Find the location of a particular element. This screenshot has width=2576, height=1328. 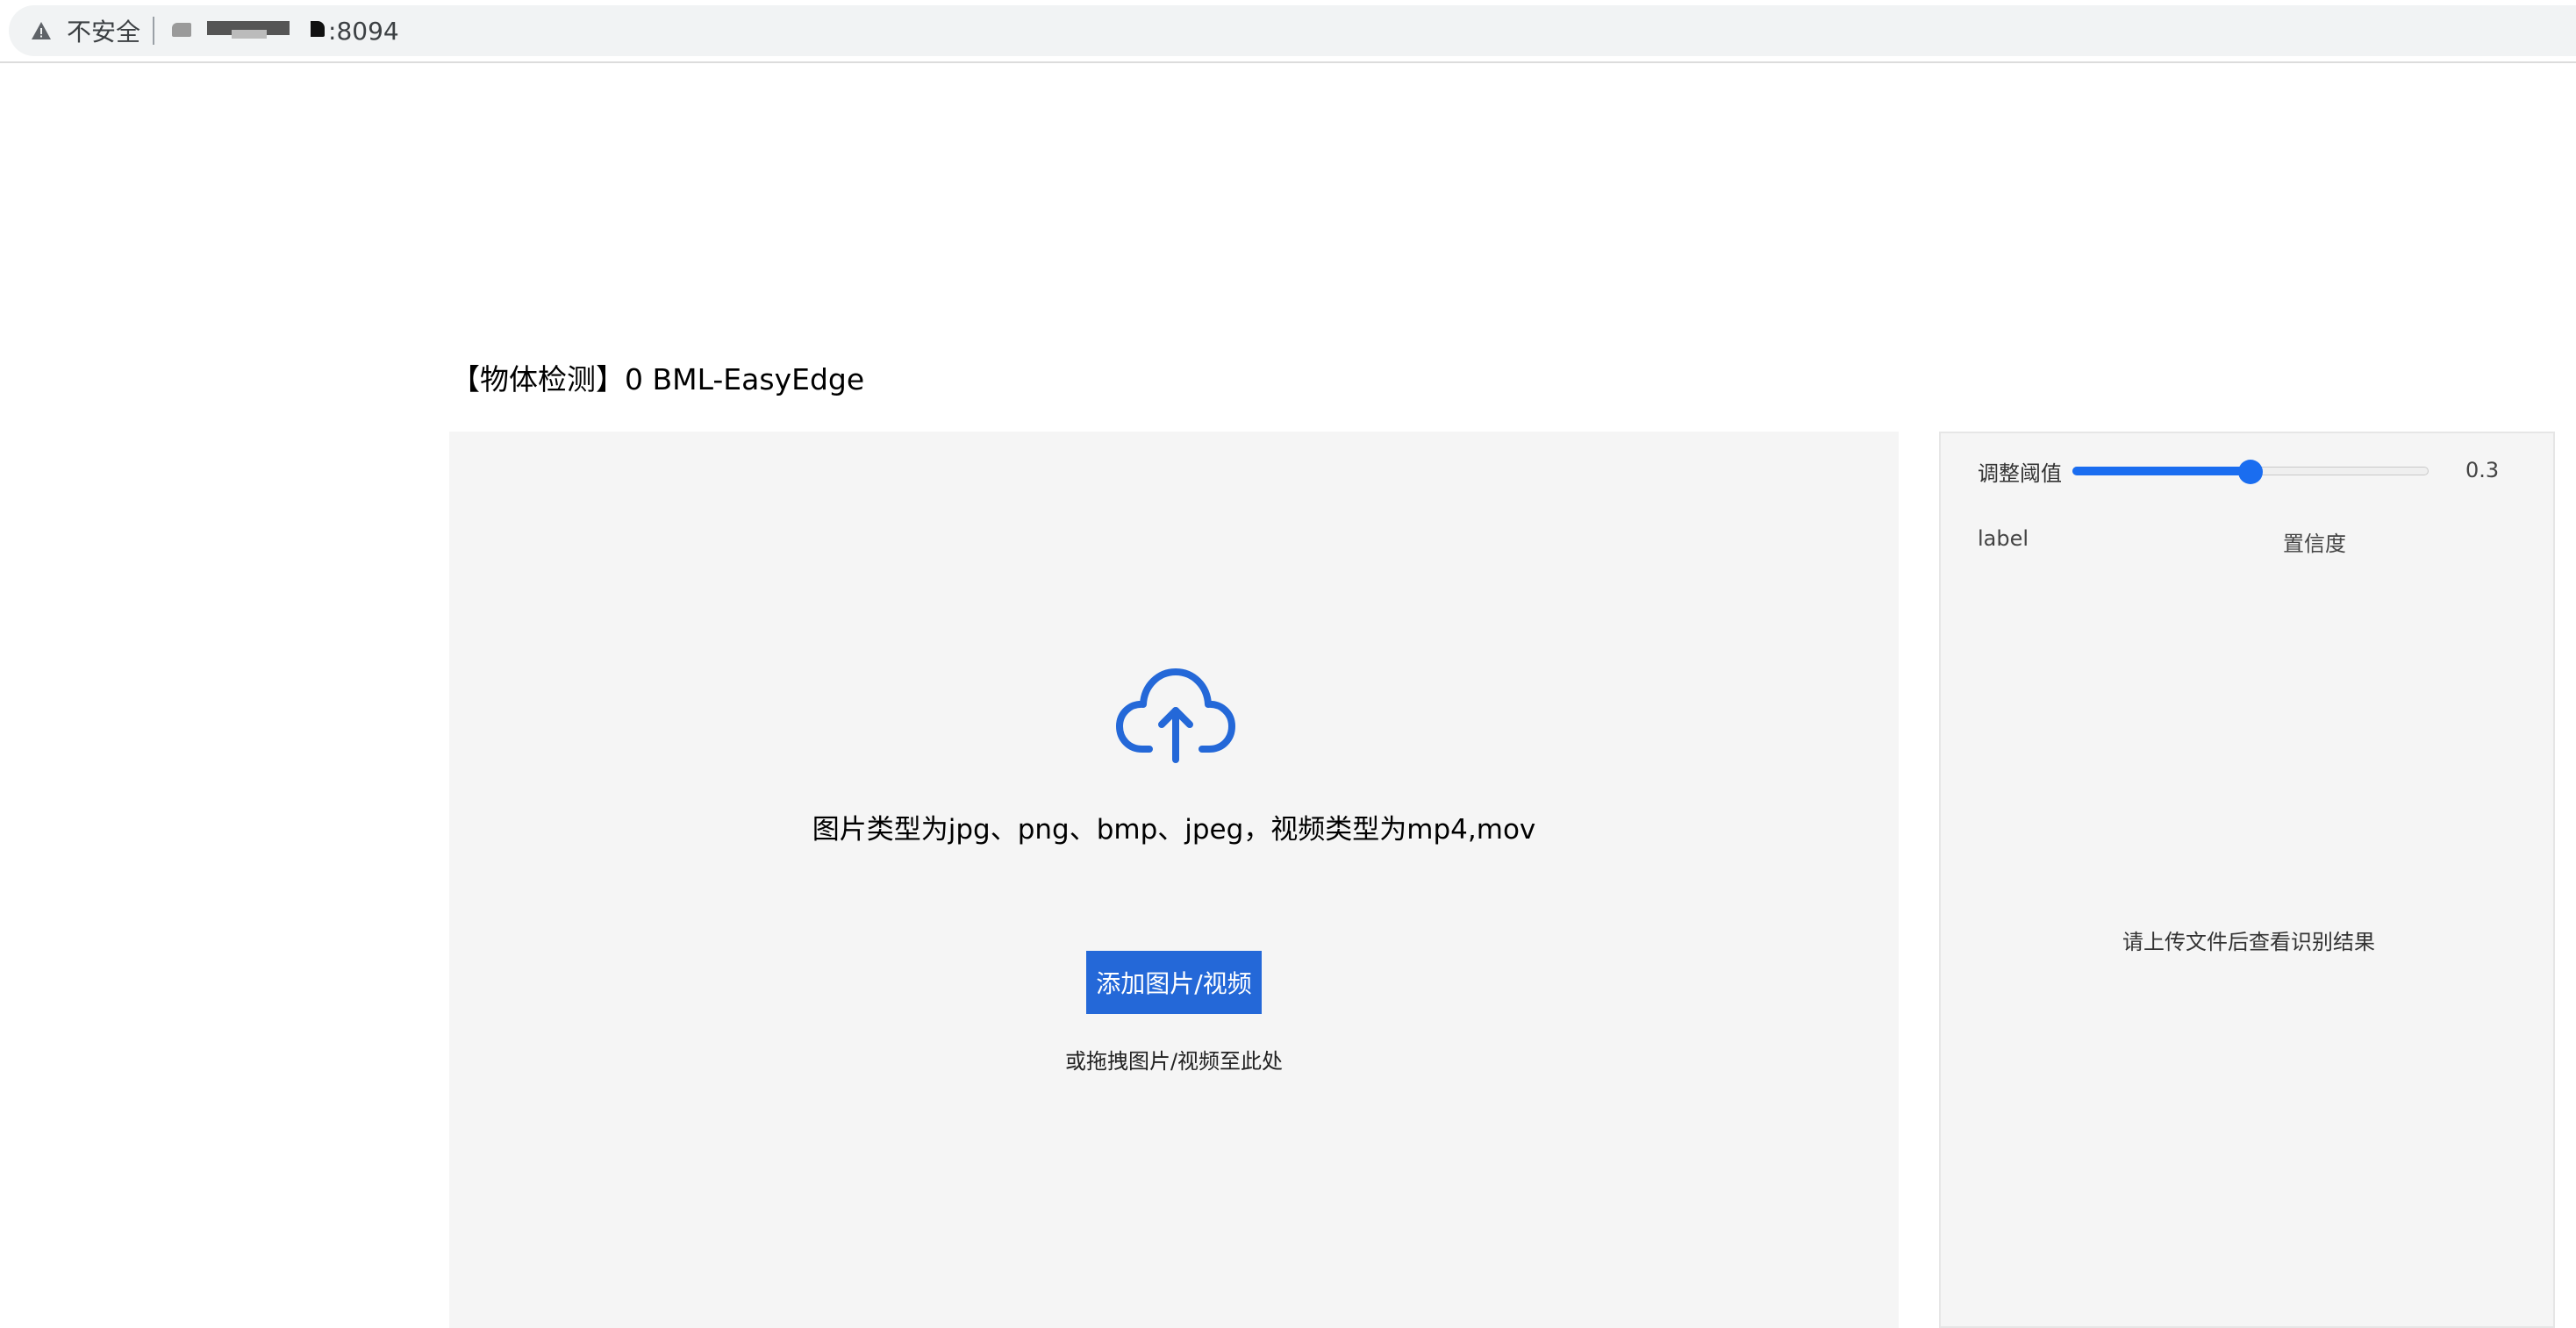

threshold-label: 调整阈值 is located at coordinates (2020, 473).